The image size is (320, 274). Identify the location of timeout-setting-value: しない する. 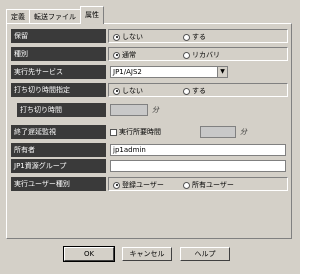
(198, 90).